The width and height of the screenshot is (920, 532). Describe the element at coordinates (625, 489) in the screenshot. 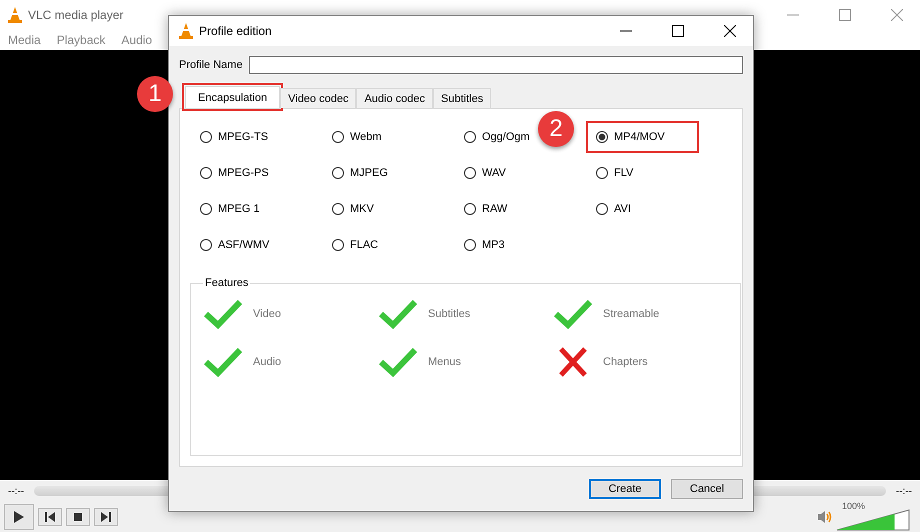

I see `create-button: Create` at that location.